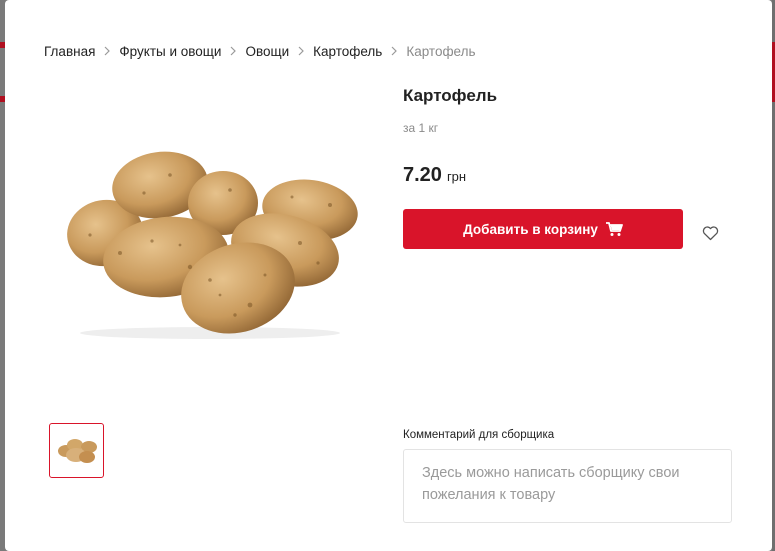 This screenshot has height=551, width=775. Describe the element at coordinates (479, 435) in the screenshot. I see `comment-label: Комментарий для сборщика` at that location.